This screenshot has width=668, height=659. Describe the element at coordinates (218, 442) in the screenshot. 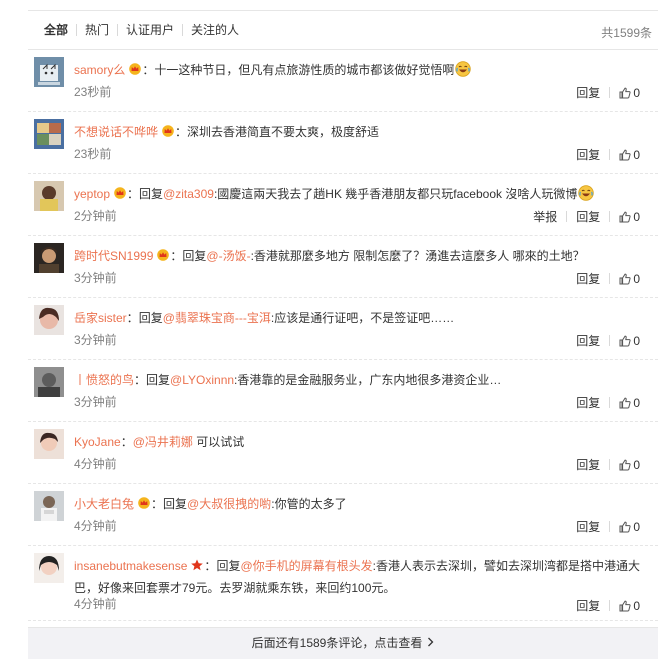

I see `comment-text: 可以试试` at that location.